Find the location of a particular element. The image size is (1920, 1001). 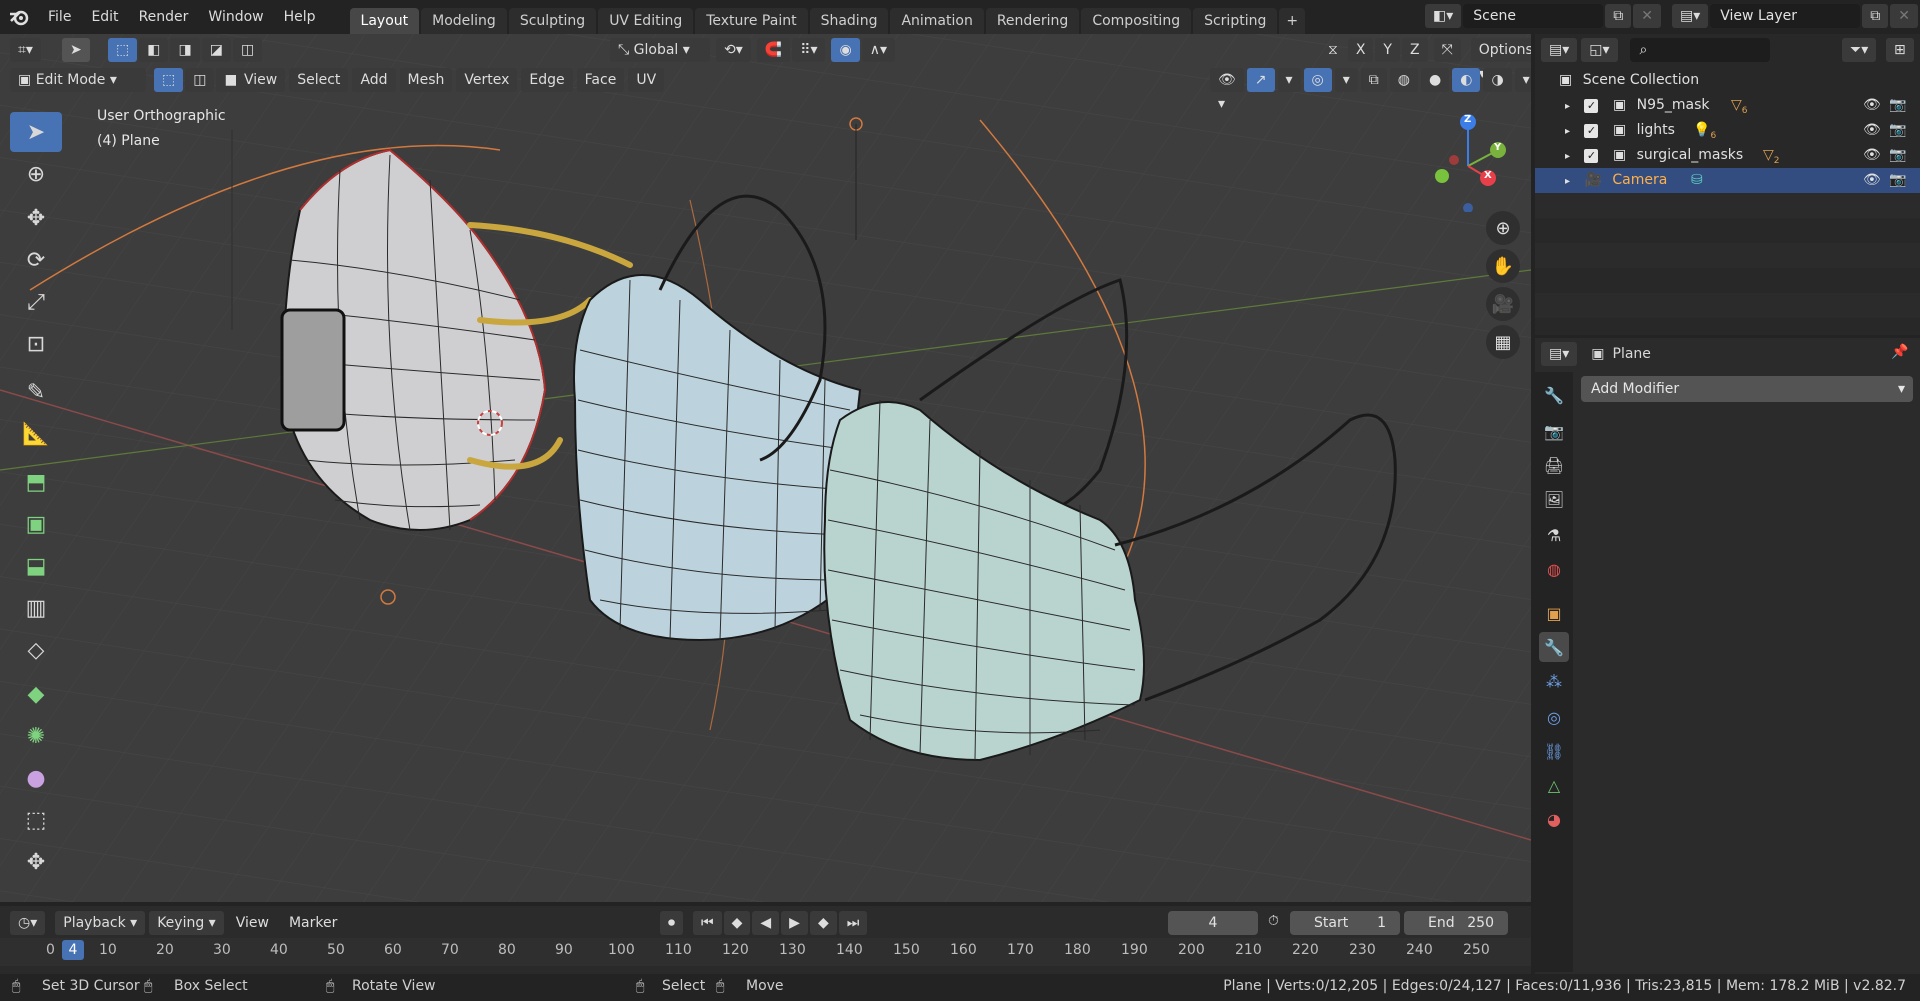

add-workspace-button: + is located at coordinates (1292, 21).